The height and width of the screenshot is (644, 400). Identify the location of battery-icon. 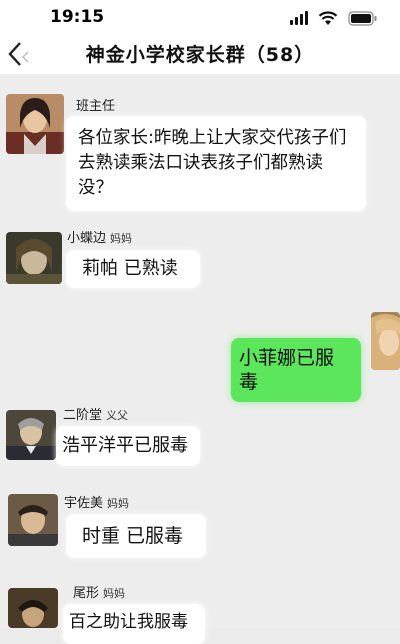
(363, 18).